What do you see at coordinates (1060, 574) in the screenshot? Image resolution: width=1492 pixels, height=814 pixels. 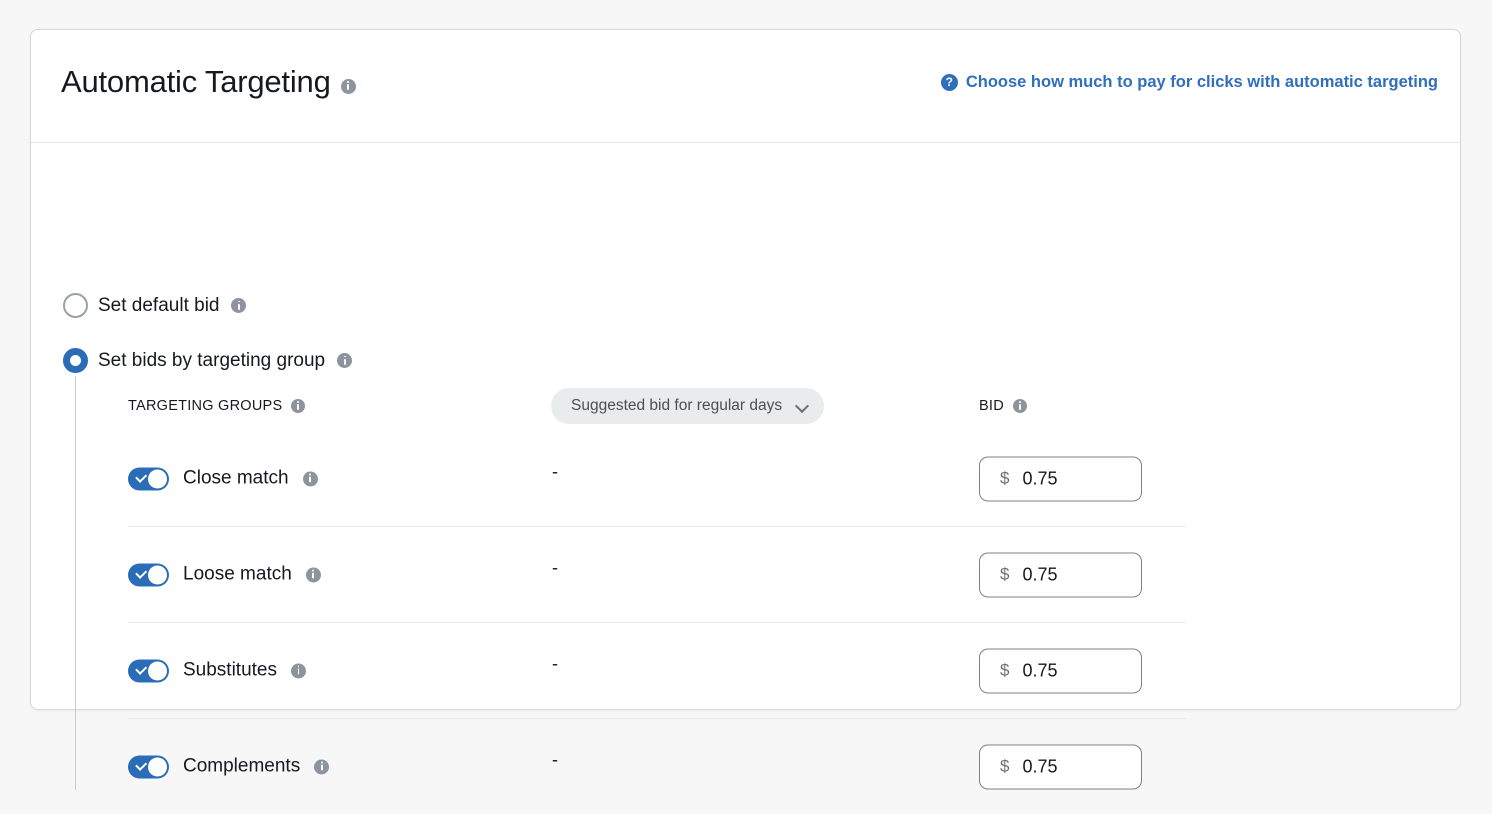 I see `bid-input-loose-match: $ 0.75` at bounding box center [1060, 574].